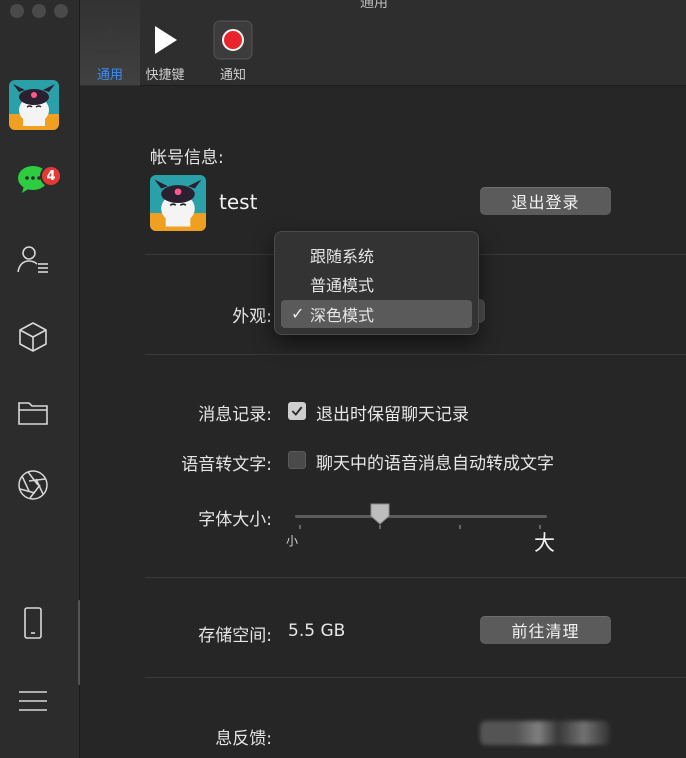 The image size is (686, 758). I want to click on general-icon, so click(110, 40).